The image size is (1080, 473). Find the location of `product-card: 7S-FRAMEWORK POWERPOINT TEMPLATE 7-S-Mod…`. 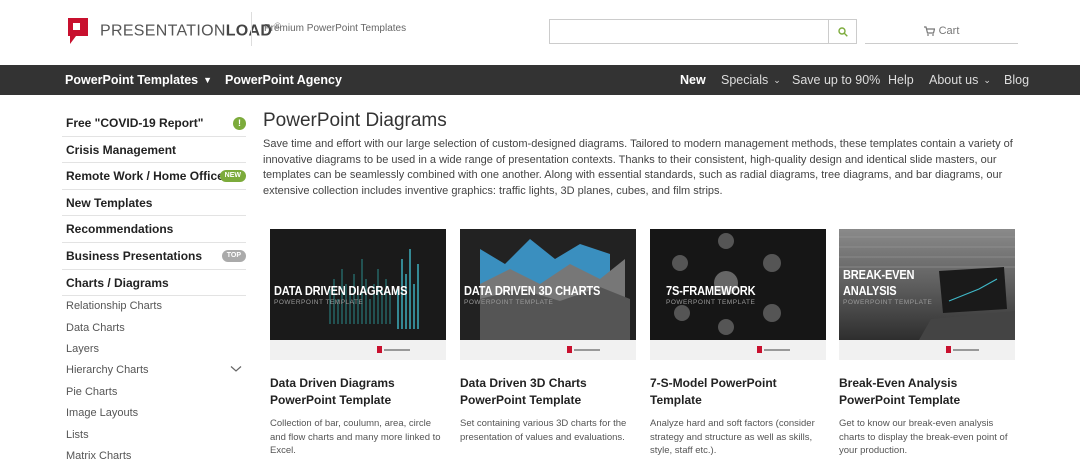

product-card: 7S-FRAMEWORK POWERPOINT TEMPLATE 7-S-Mod… is located at coordinates (738, 343).